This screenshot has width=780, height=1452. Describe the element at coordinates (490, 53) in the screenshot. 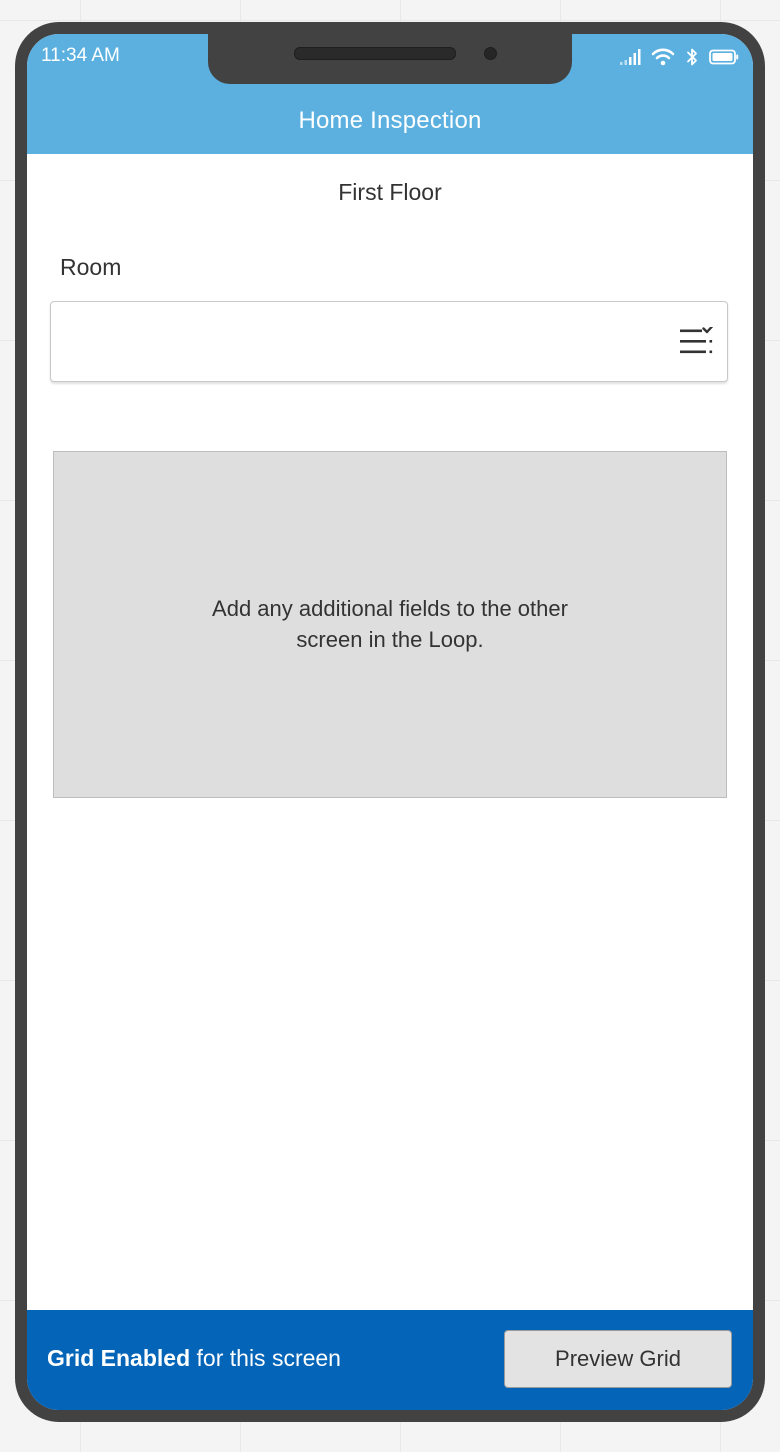

I see `front-camera` at that location.